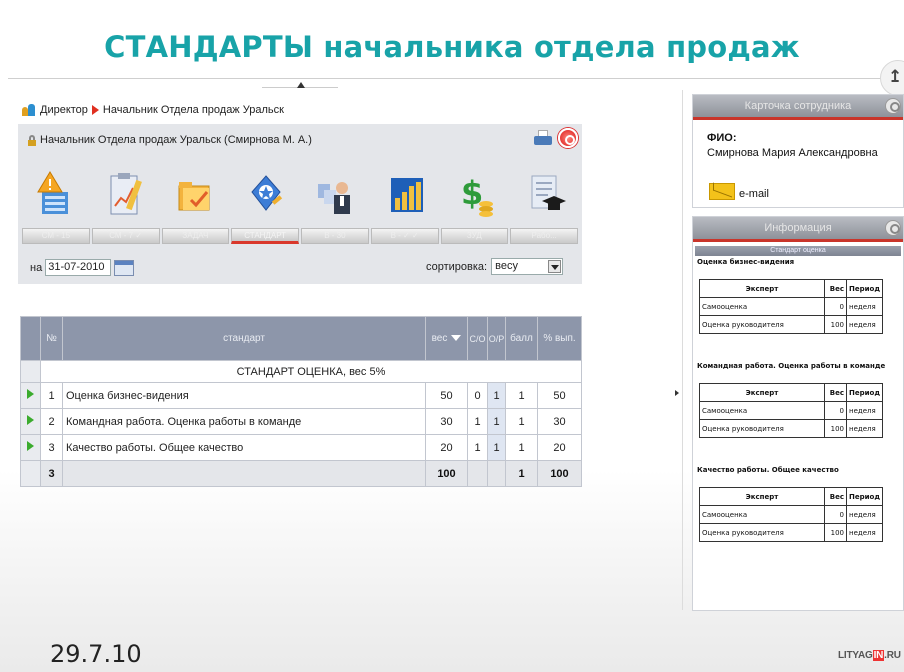 This screenshot has height=672, width=904. I want to click on section-title: СТАНДАРТ ОЦЕНКА, вес 5%, so click(311, 371).